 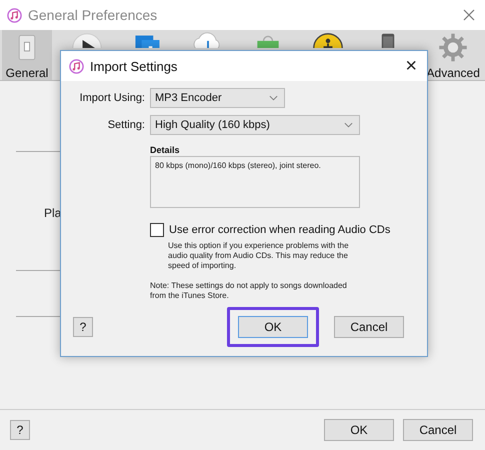 What do you see at coordinates (165, 150) in the screenshot?
I see `details-label: Details` at bounding box center [165, 150].